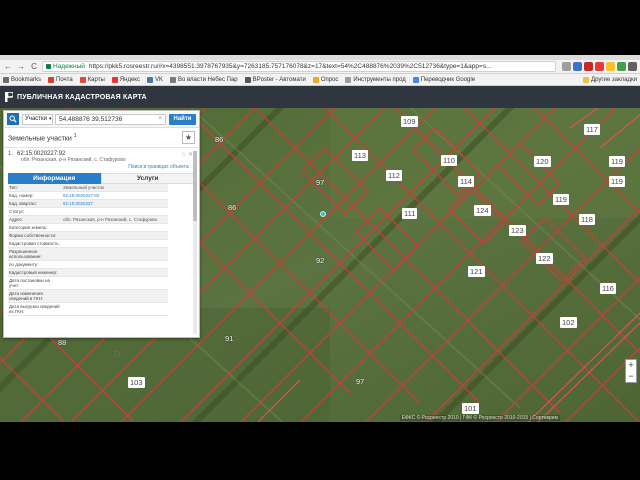 The image size is (640, 480). What do you see at coordinates (54, 178) in the screenshot?
I see `tab-information: Информация` at bounding box center [54, 178].